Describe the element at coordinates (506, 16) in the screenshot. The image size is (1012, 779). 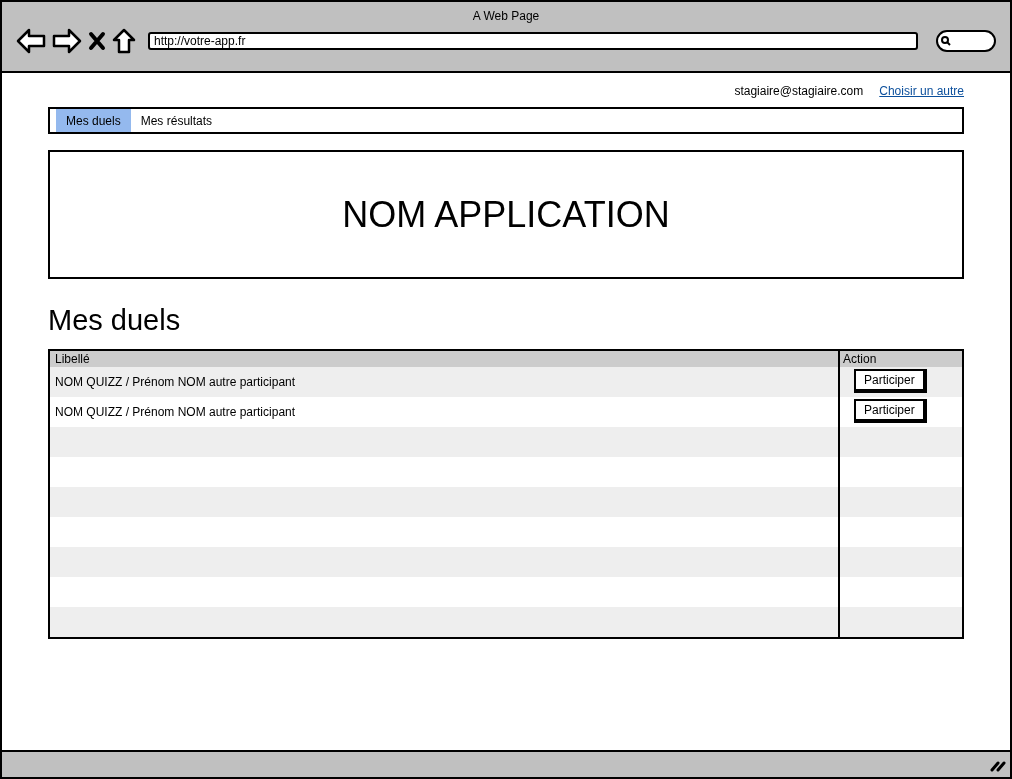
I see `window-title: A Web Page` at that location.